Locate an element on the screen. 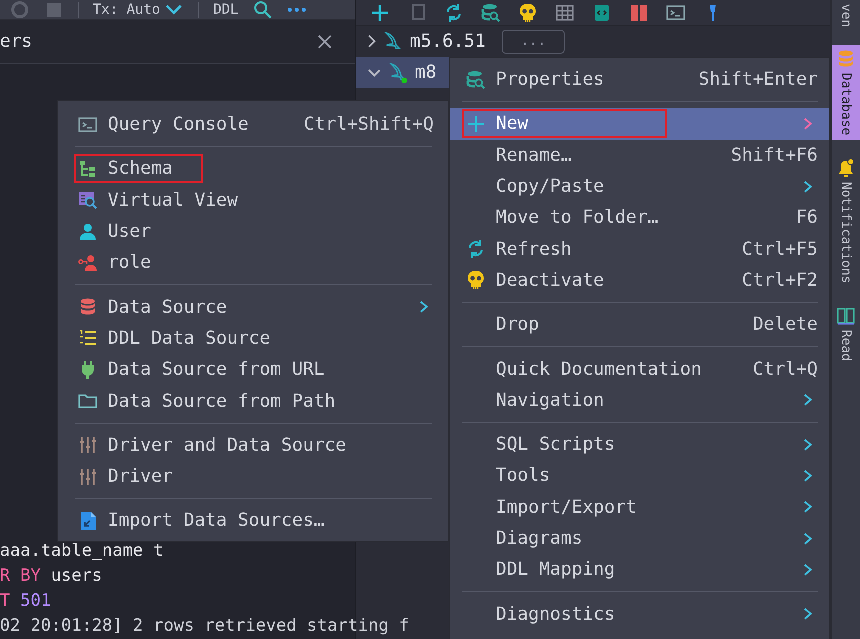 This screenshot has height=639, width=860. menu-item: Quick Documentation Ctrl+Q is located at coordinates (639, 369).